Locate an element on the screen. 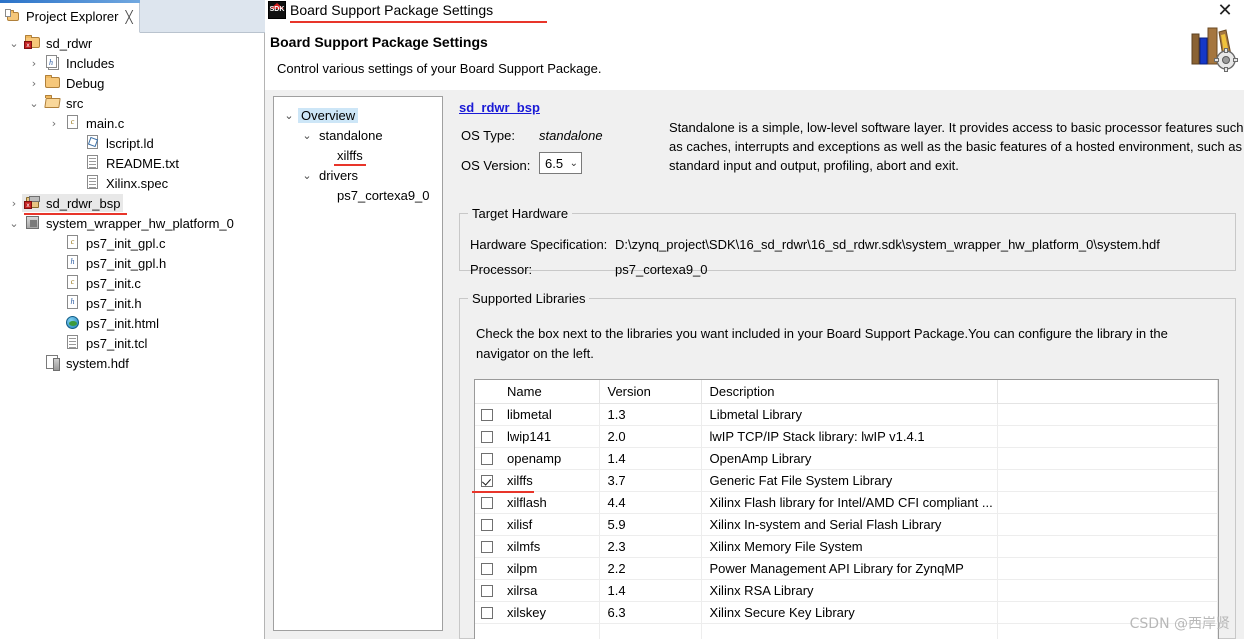 Image resolution: width=1244 pixels, height=639 pixels. tree-item-content: system_wrapper_hw_platform_0 is located at coordinates (129, 223).